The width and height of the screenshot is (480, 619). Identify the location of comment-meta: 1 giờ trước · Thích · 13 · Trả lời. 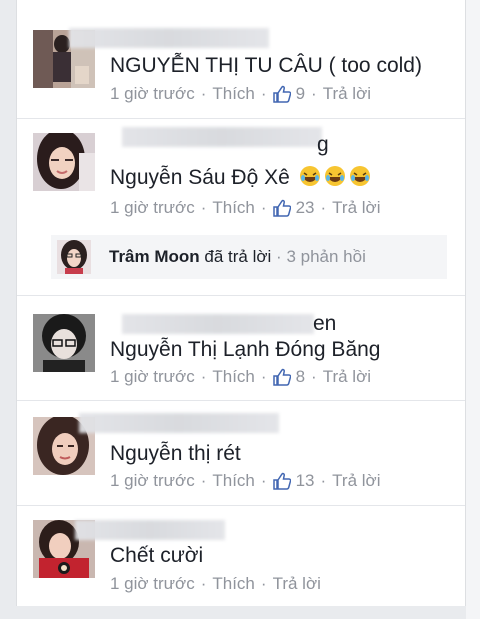
(245, 481).